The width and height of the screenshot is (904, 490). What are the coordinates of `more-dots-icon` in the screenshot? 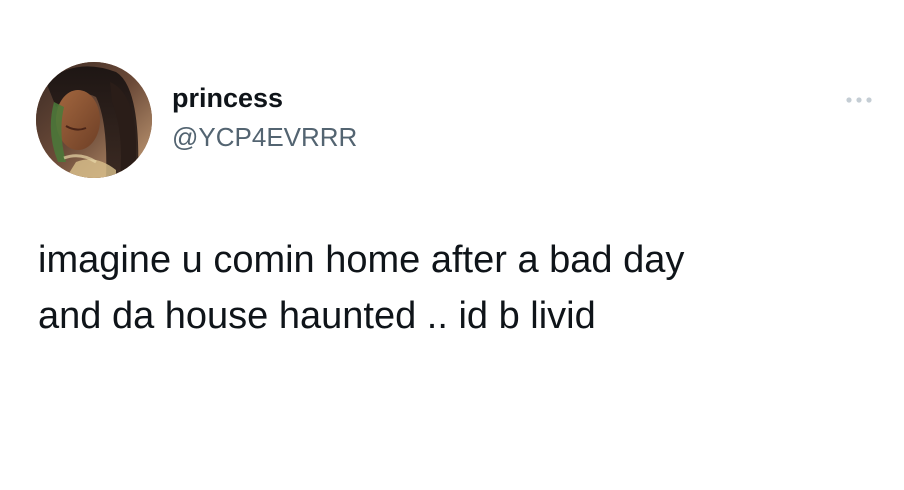 It's located at (859, 100).